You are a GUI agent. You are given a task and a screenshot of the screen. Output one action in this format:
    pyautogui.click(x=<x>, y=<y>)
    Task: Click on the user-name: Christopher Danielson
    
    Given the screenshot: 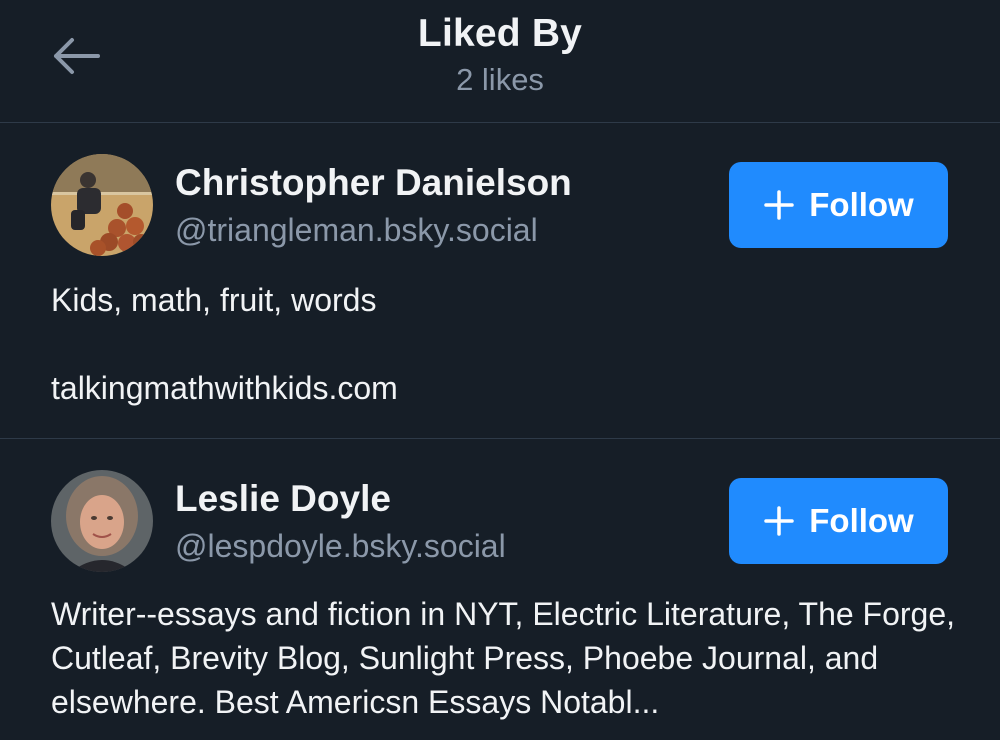 What is the action you would take?
    pyautogui.click(x=373, y=183)
    